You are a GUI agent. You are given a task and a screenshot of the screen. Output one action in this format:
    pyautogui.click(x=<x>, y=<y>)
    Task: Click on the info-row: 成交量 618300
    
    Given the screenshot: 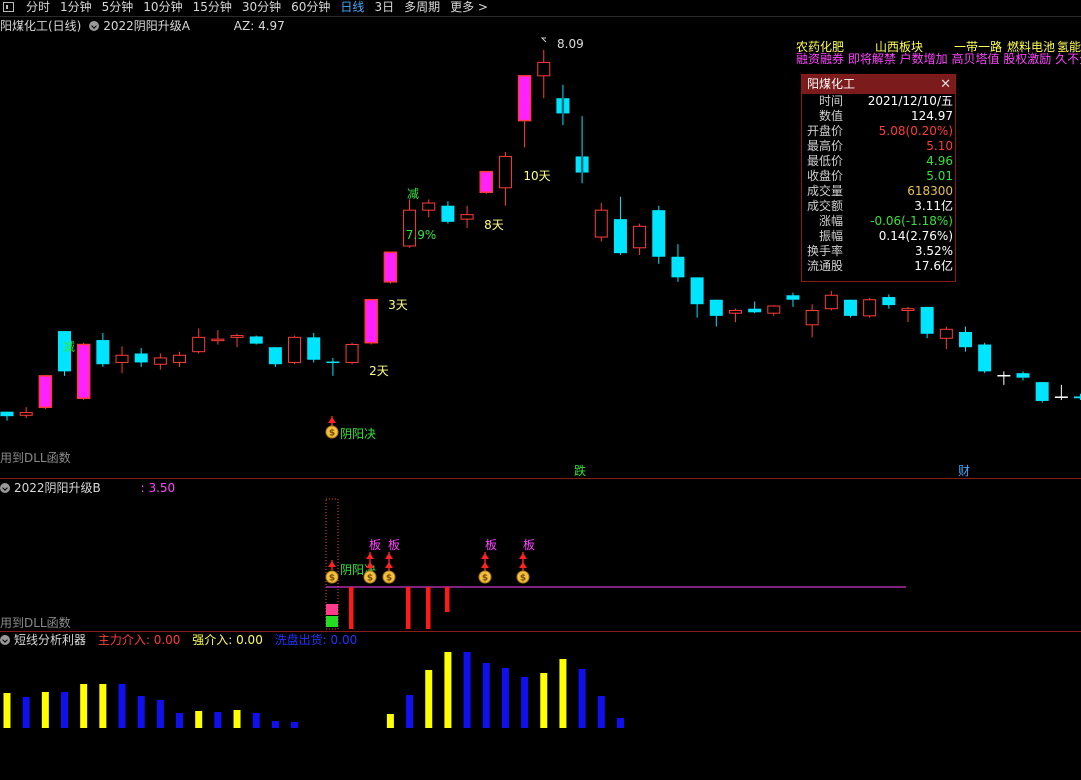 What is the action you would take?
    pyautogui.click(x=878, y=191)
    